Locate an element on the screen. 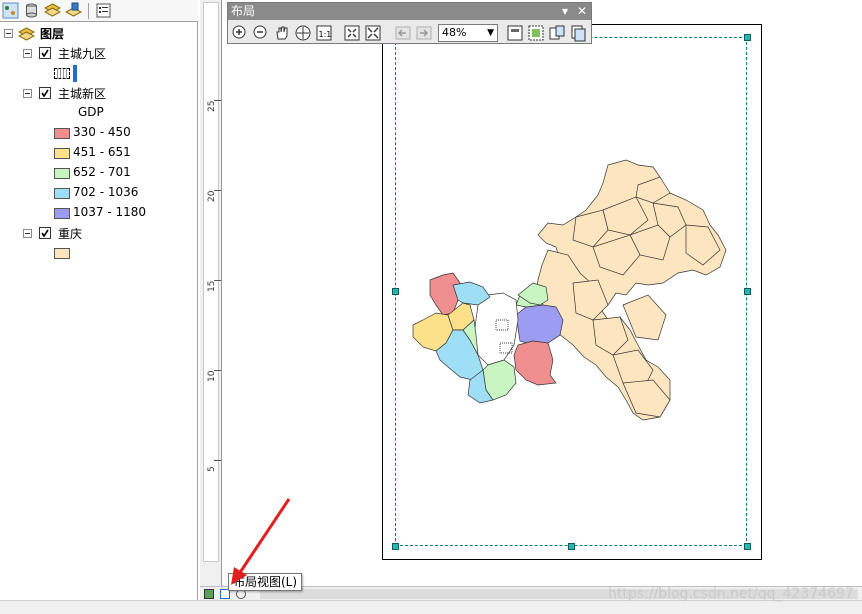 Image resolution: width=862 pixels, height=614 pixels. layer-name: 主城九区 is located at coordinates (82, 53).